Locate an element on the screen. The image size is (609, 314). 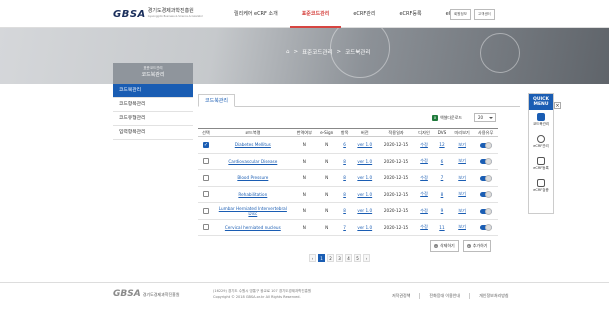
breadcrumb: ⌂ > 표준코드관리 > 코드북관리 is located at coordinates (328, 52).